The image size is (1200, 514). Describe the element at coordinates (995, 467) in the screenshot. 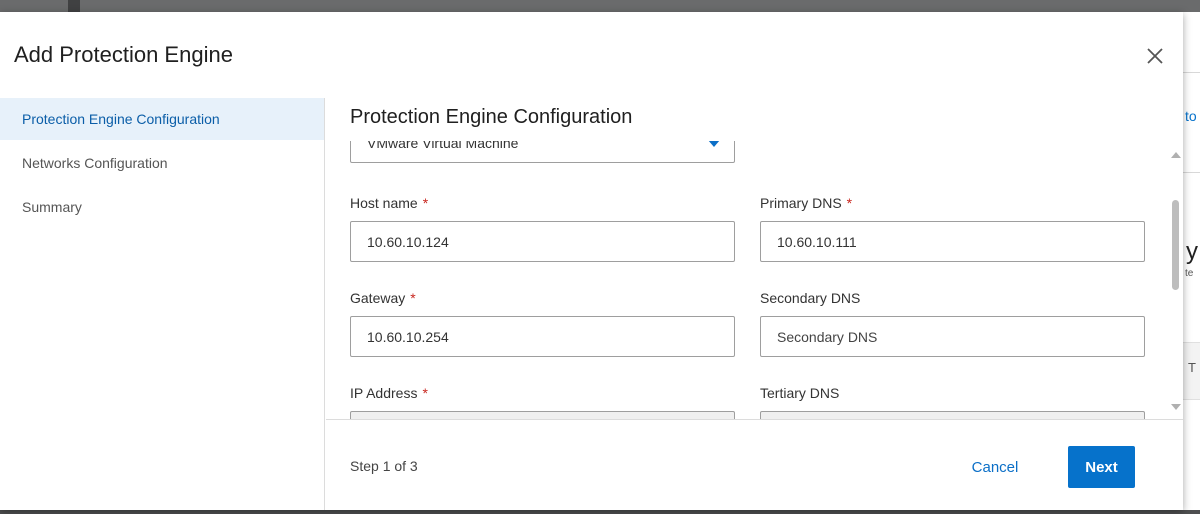

I see `cancel-button: Cancel` at that location.